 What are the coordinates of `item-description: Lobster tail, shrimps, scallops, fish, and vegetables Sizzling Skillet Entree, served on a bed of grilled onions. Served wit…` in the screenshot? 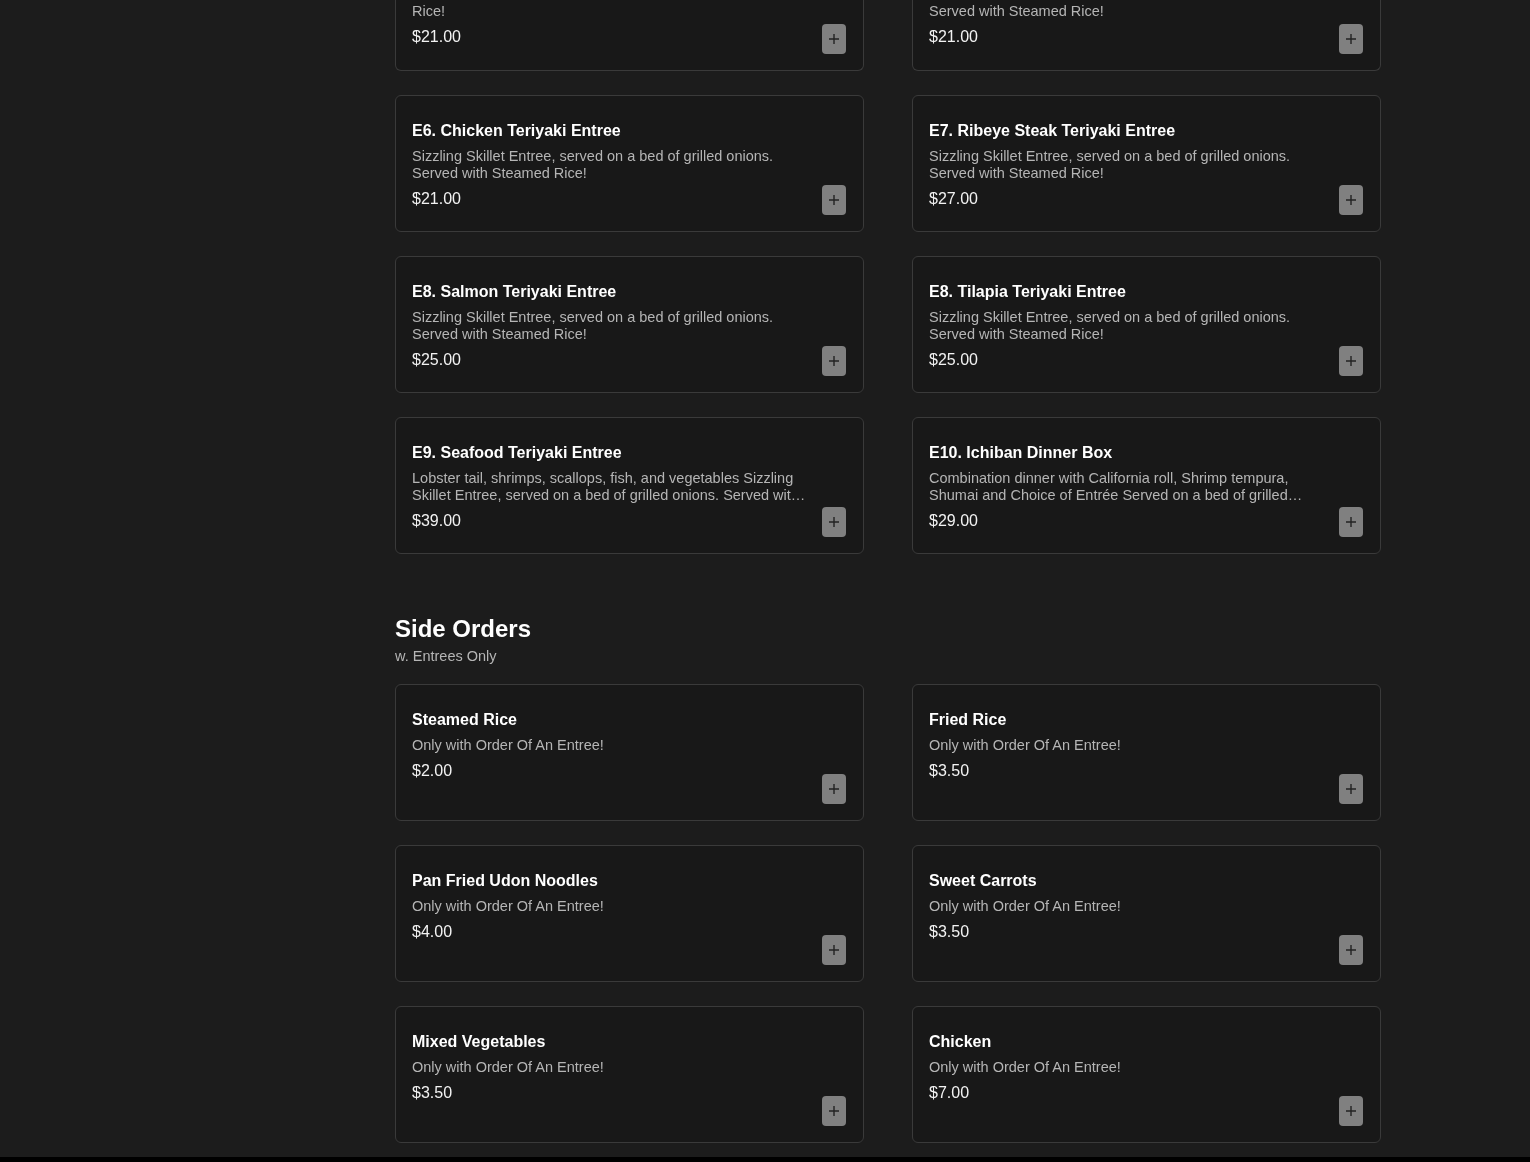 It's located at (609, 487).